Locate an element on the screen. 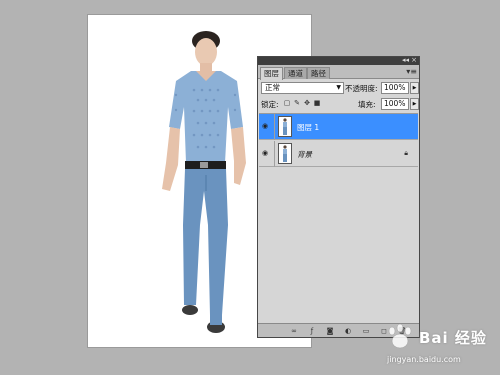  opacity-stepper: ▶ is located at coordinates (414, 88).